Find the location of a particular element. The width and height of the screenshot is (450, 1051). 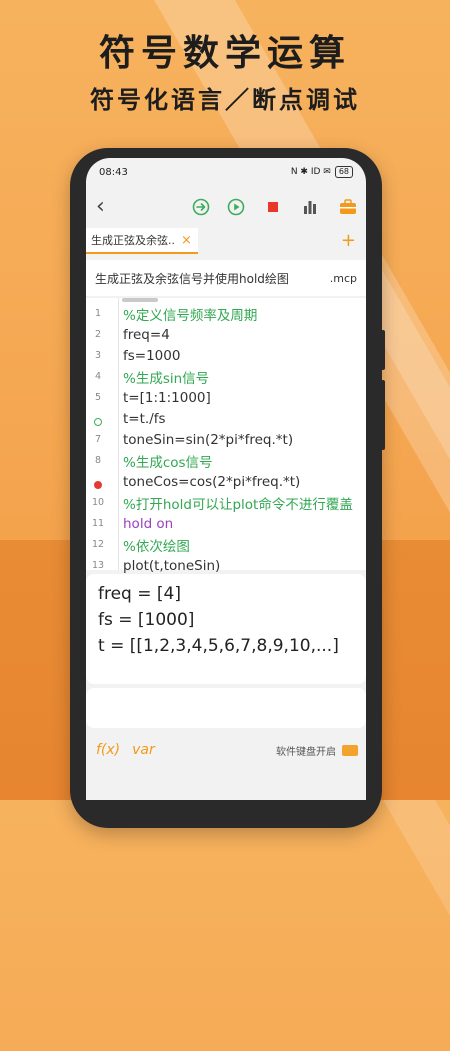

stop-icon is located at coordinates (273, 207).